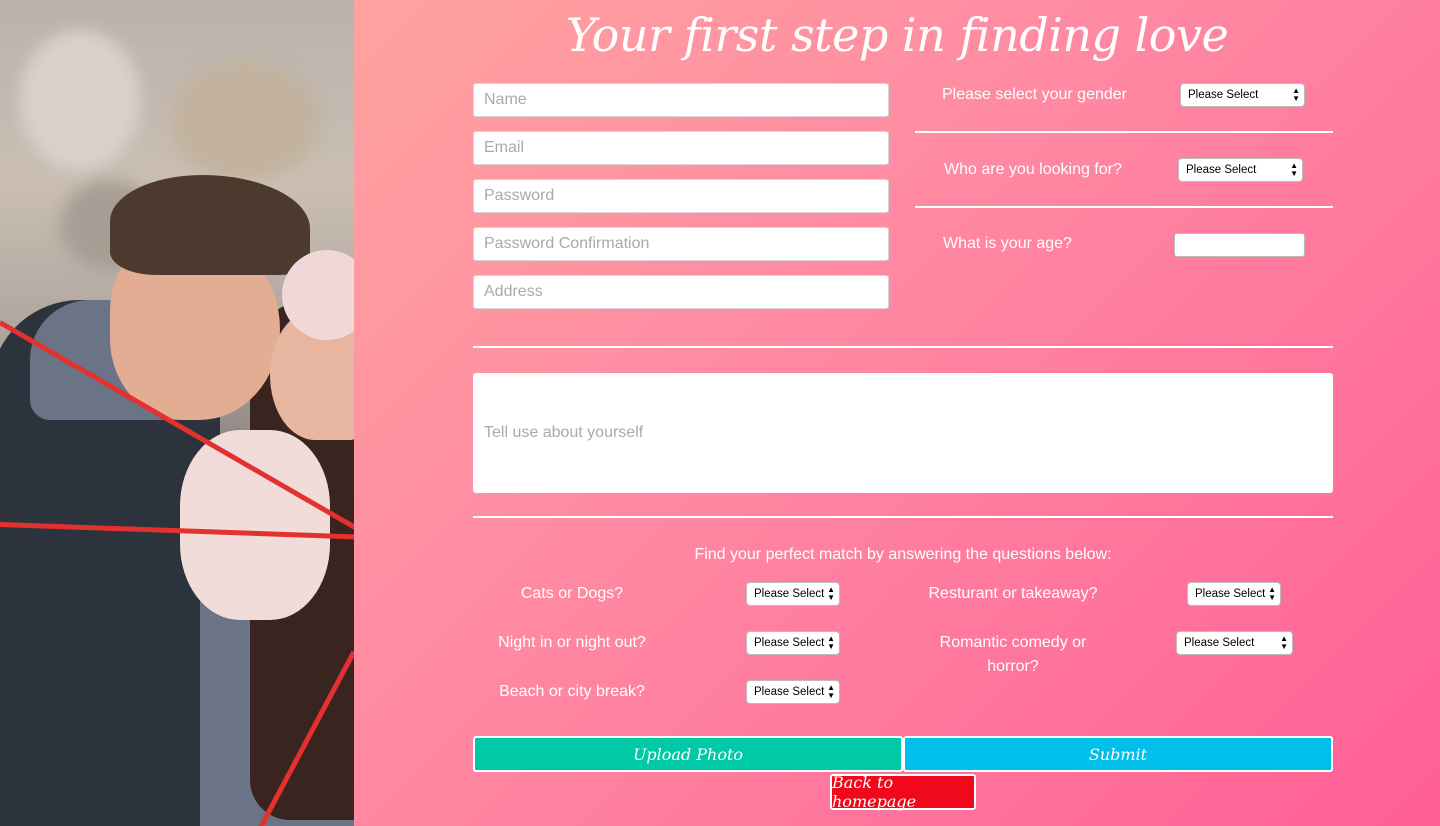 The image size is (1440, 826). I want to click on page-title: Your first step in finding love, so click(897, 35).